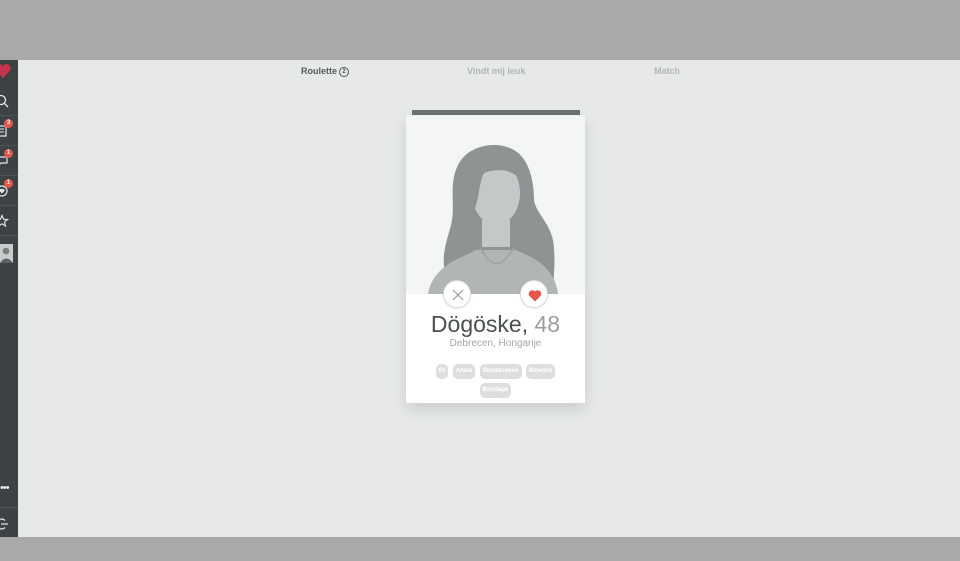 The width and height of the screenshot is (960, 561). I want to click on profile-name: Dögöske,, so click(479, 324).